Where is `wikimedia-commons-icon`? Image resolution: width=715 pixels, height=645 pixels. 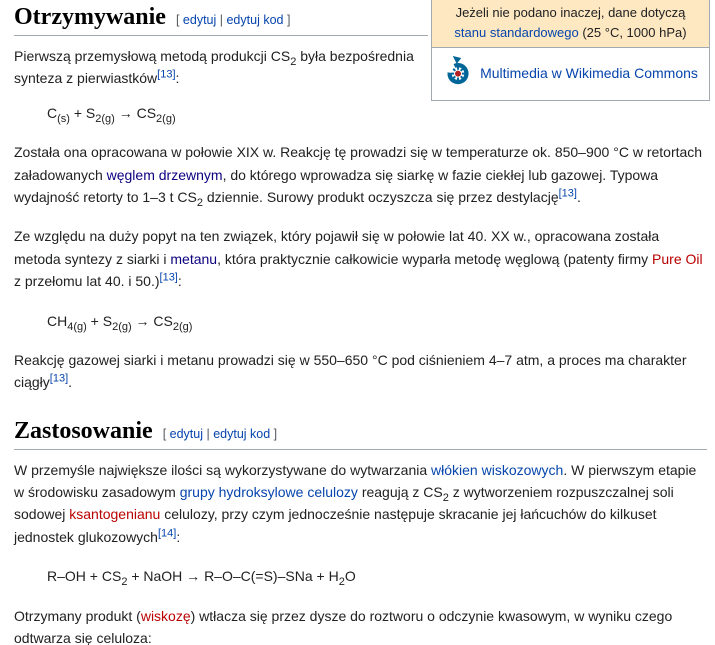
wikimedia-commons-icon is located at coordinates (458, 74).